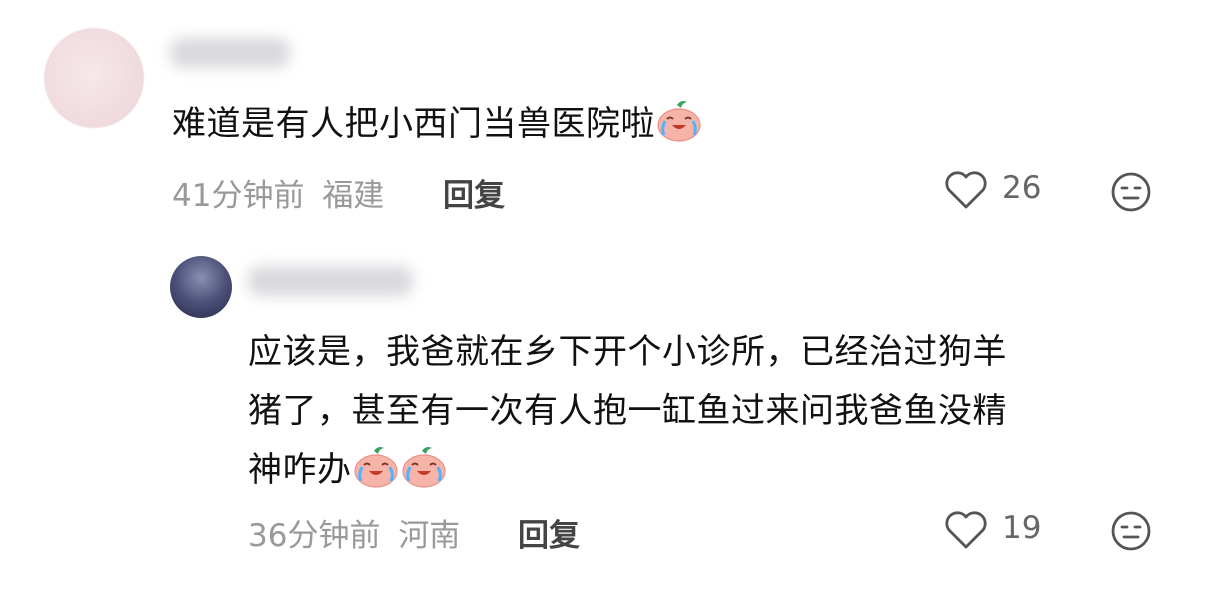 This screenshot has width=1220, height=591. I want to click on reply-text-line-2: 猪了，甚至有一次有人抱一缸鱼过来问我爸鱼没精, so click(627, 411).